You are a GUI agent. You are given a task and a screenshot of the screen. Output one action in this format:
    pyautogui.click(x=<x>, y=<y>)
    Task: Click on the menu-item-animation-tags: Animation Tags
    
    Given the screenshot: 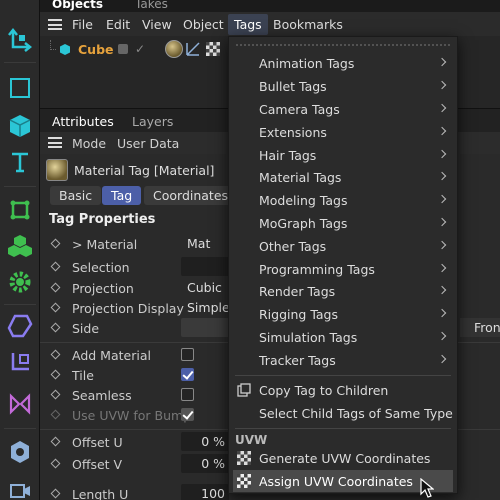 What is the action you would take?
    pyautogui.click(x=343, y=63)
    